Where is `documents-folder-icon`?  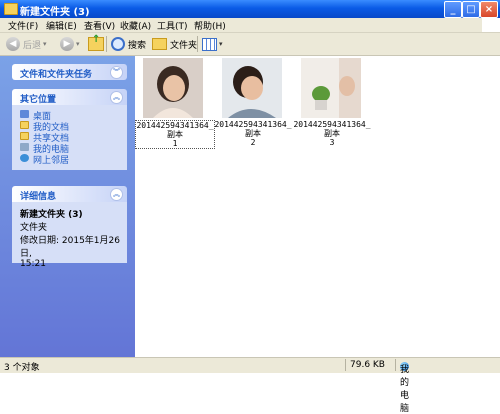
documents-folder-icon is located at coordinates (24, 125).